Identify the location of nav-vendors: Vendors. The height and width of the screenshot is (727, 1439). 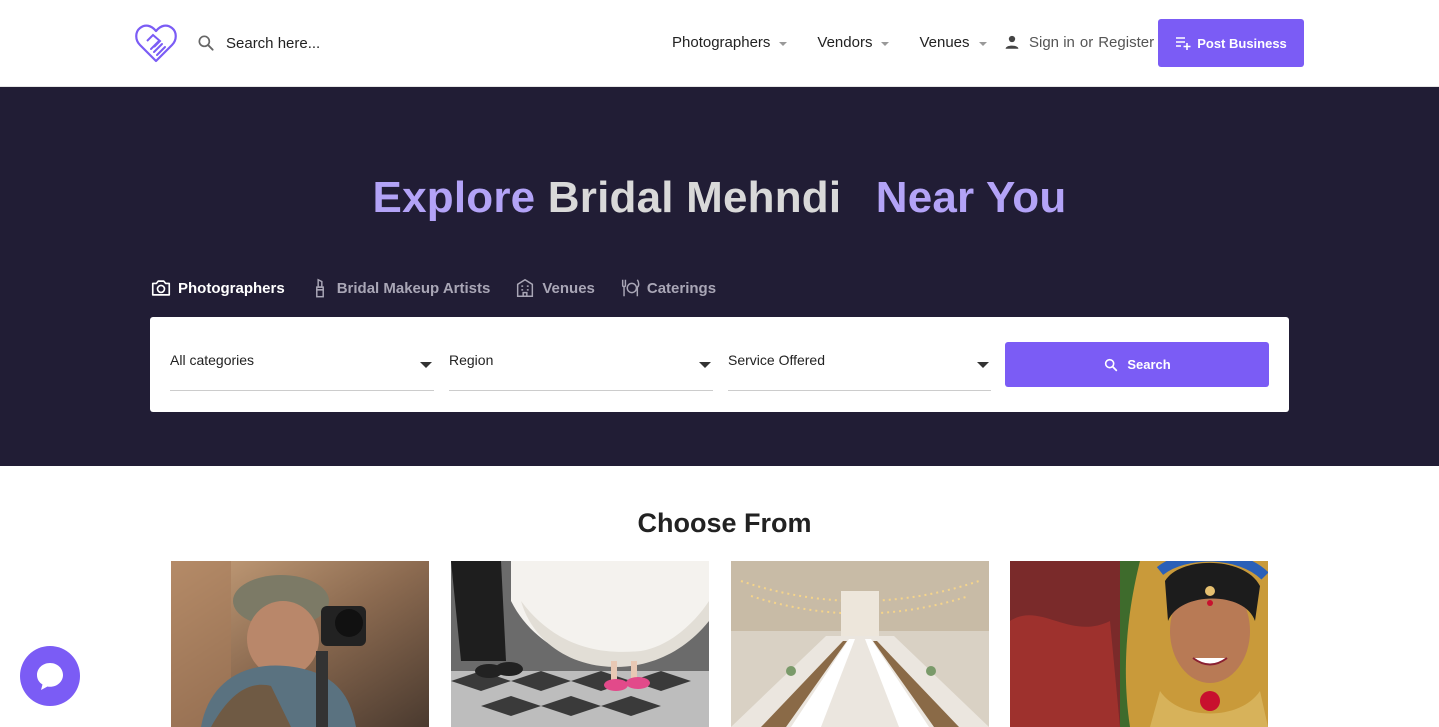
(853, 42).